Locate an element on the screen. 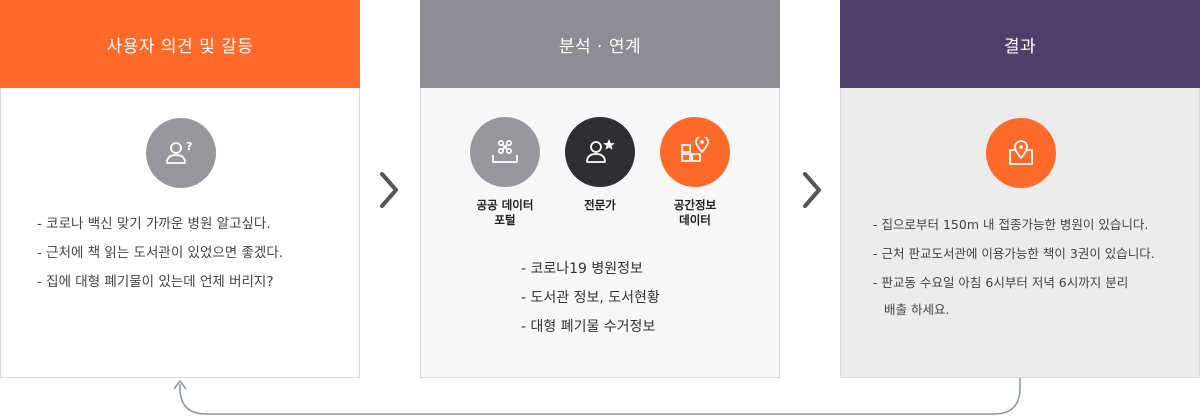 The height and width of the screenshot is (417, 1200). source-expert: 전문가 is located at coordinates (600, 165).